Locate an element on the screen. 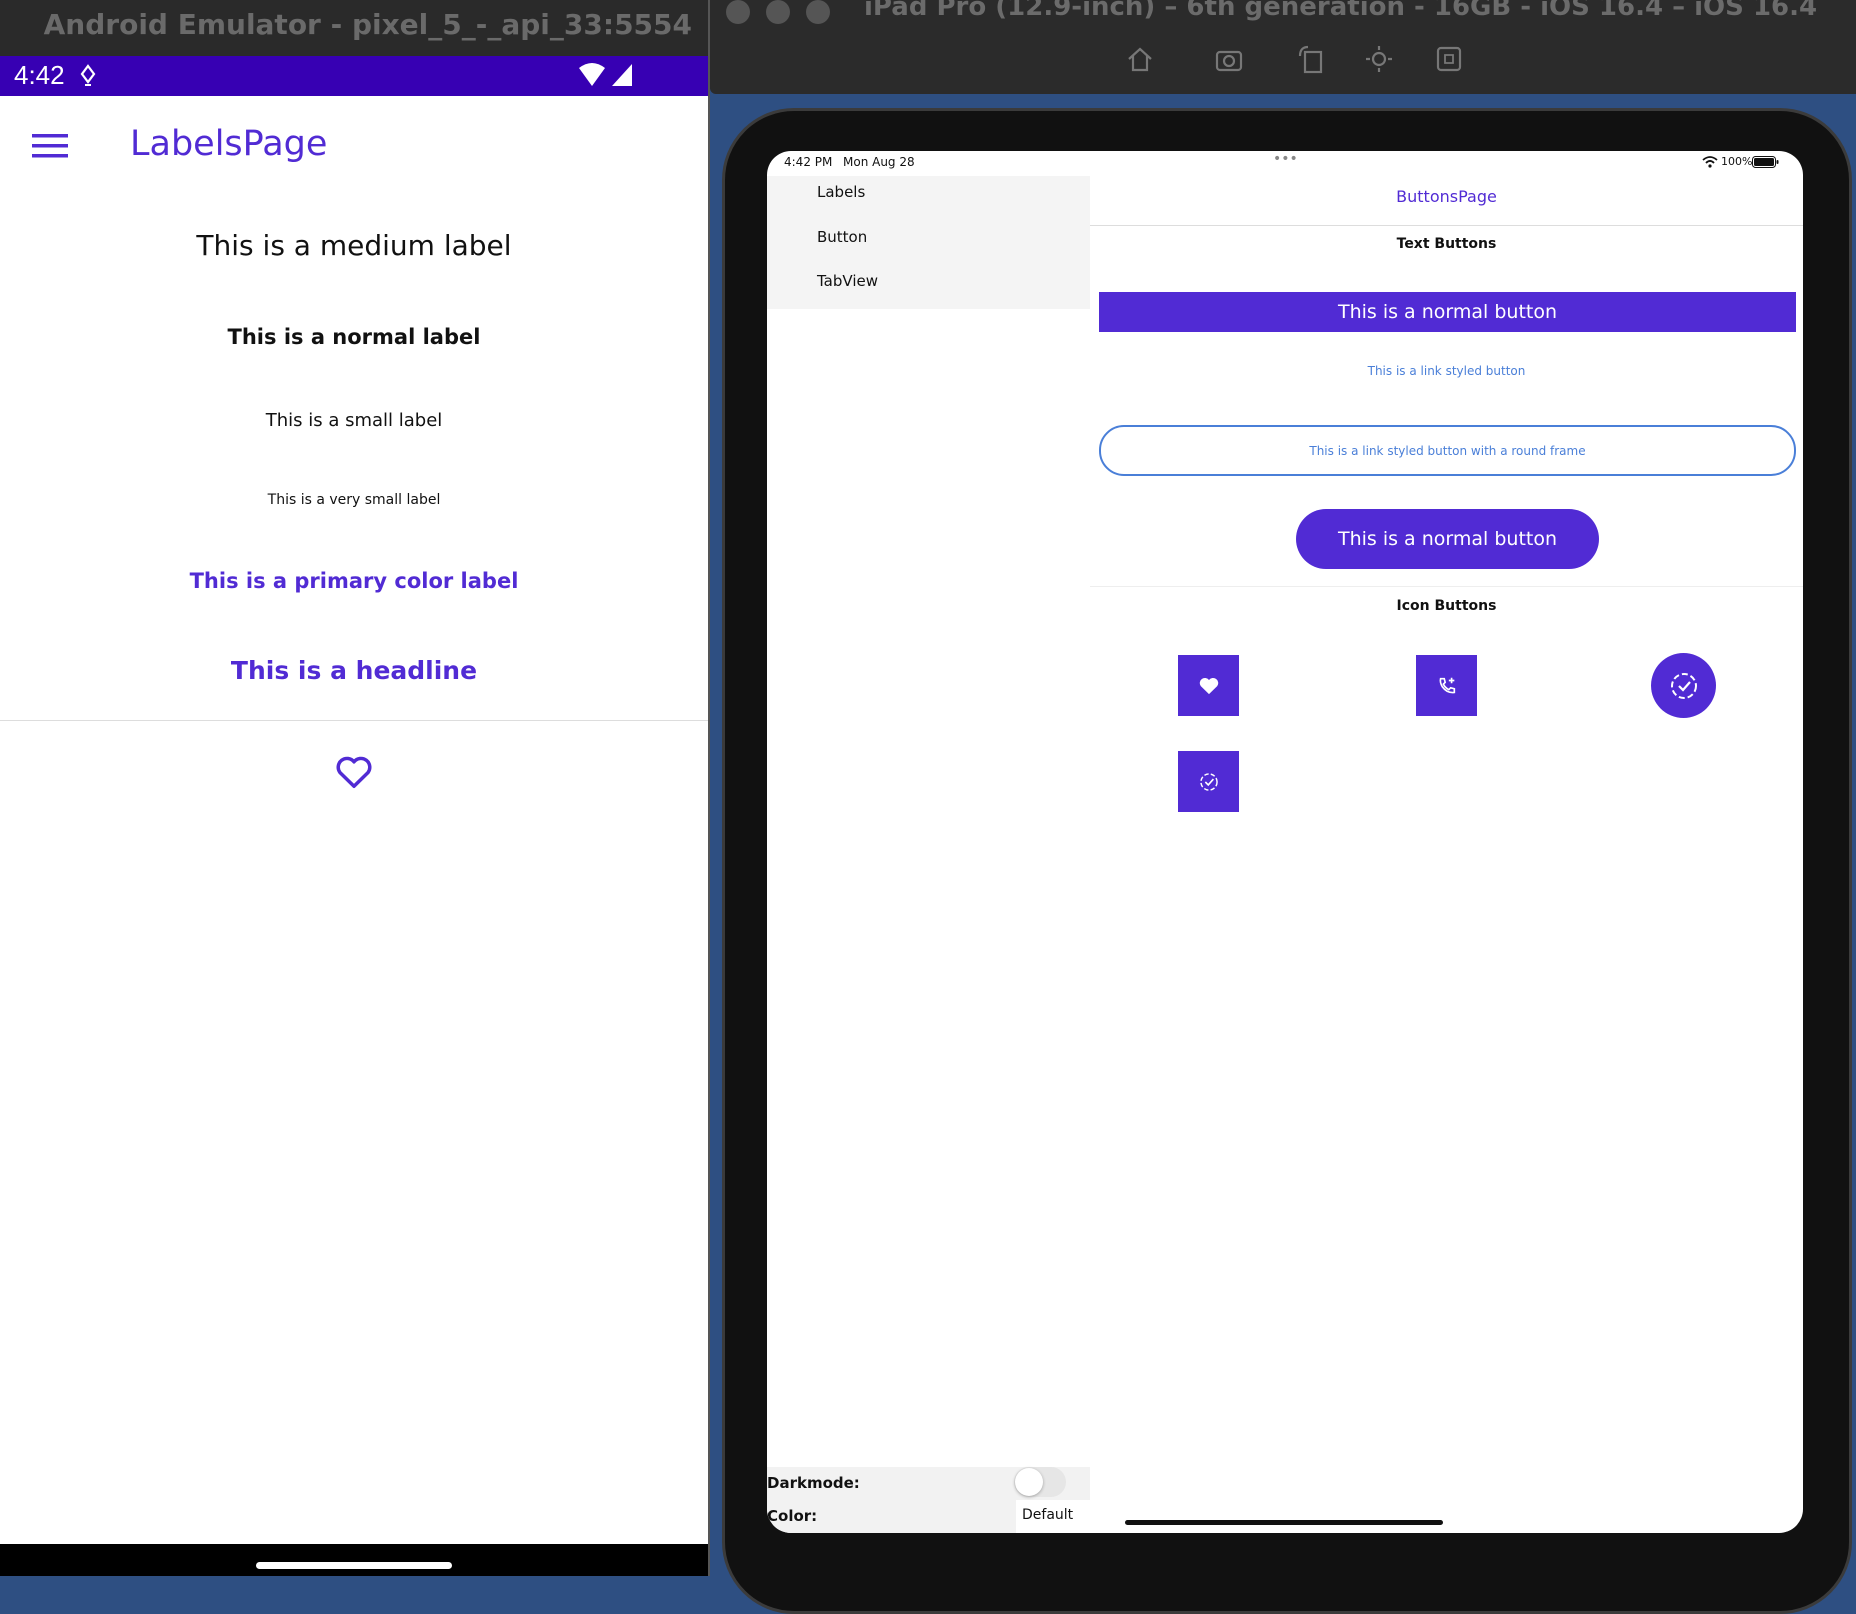  check-circle-square-button is located at coordinates (1208, 781).